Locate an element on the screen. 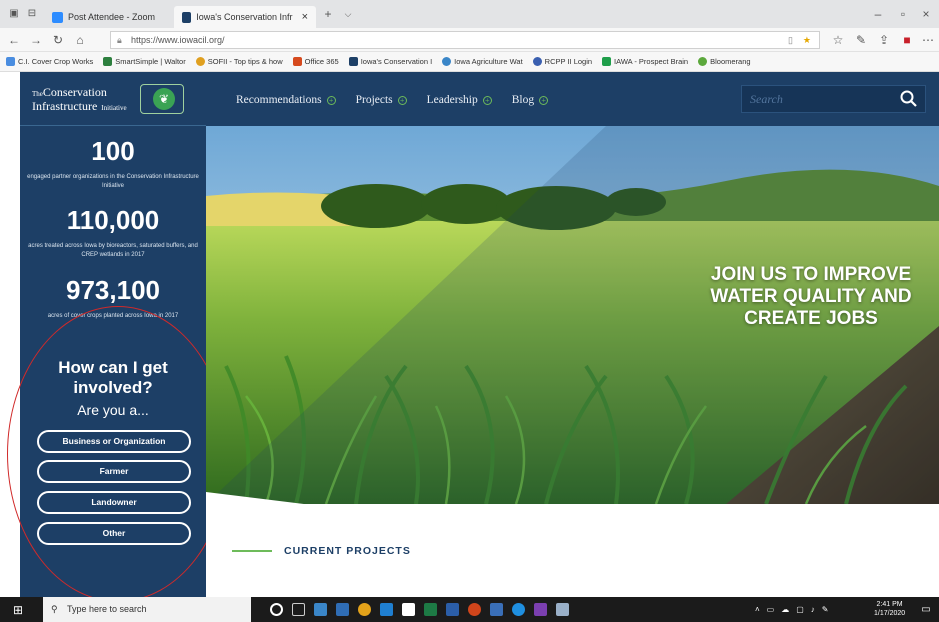 The width and height of the screenshot is (939, 622). site-search is located at coordinates (833, 99).